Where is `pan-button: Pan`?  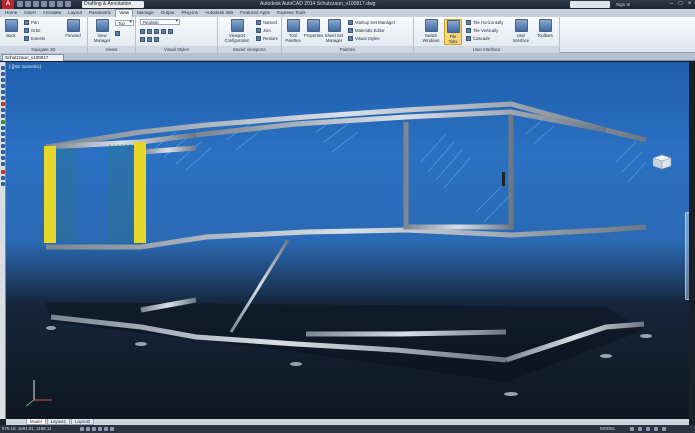 pan-button: Pan is located at coordinates (31, 22).